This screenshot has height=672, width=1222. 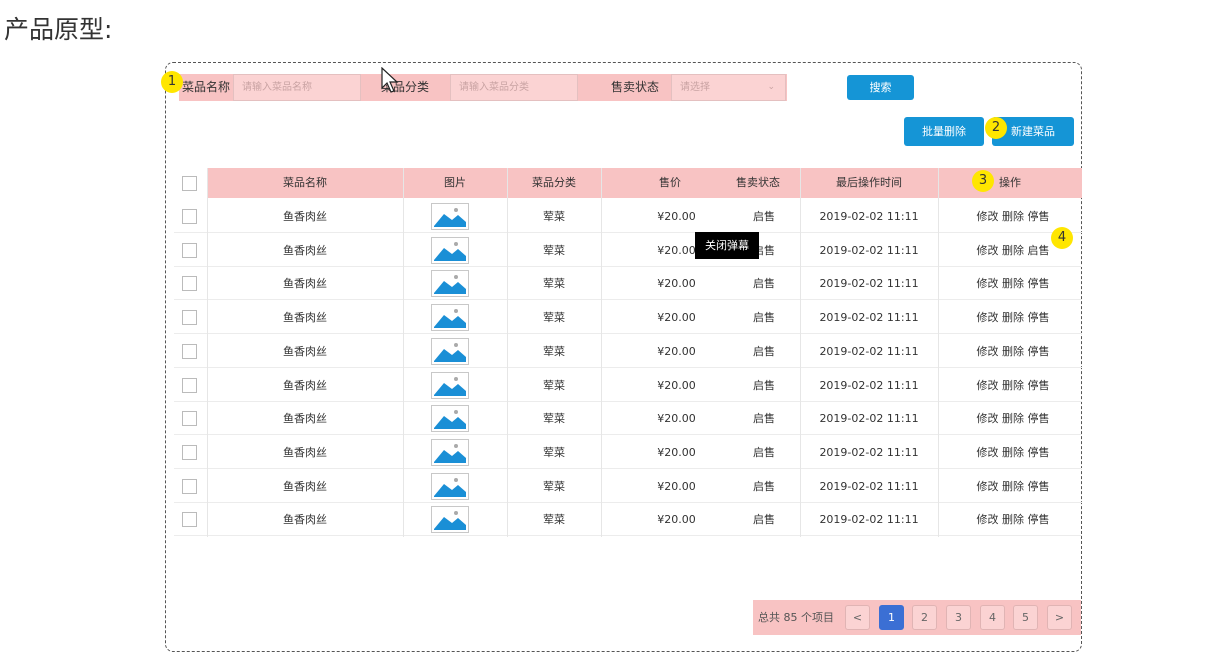 What do you see at coordinates (628, 250) in the screenshot?
I see `table-row: 鱼香肉丝 荤菜 ¥20.00 启售 2019-02-02 11:11 修改 删除 启售` at bounding box center [628, 250].